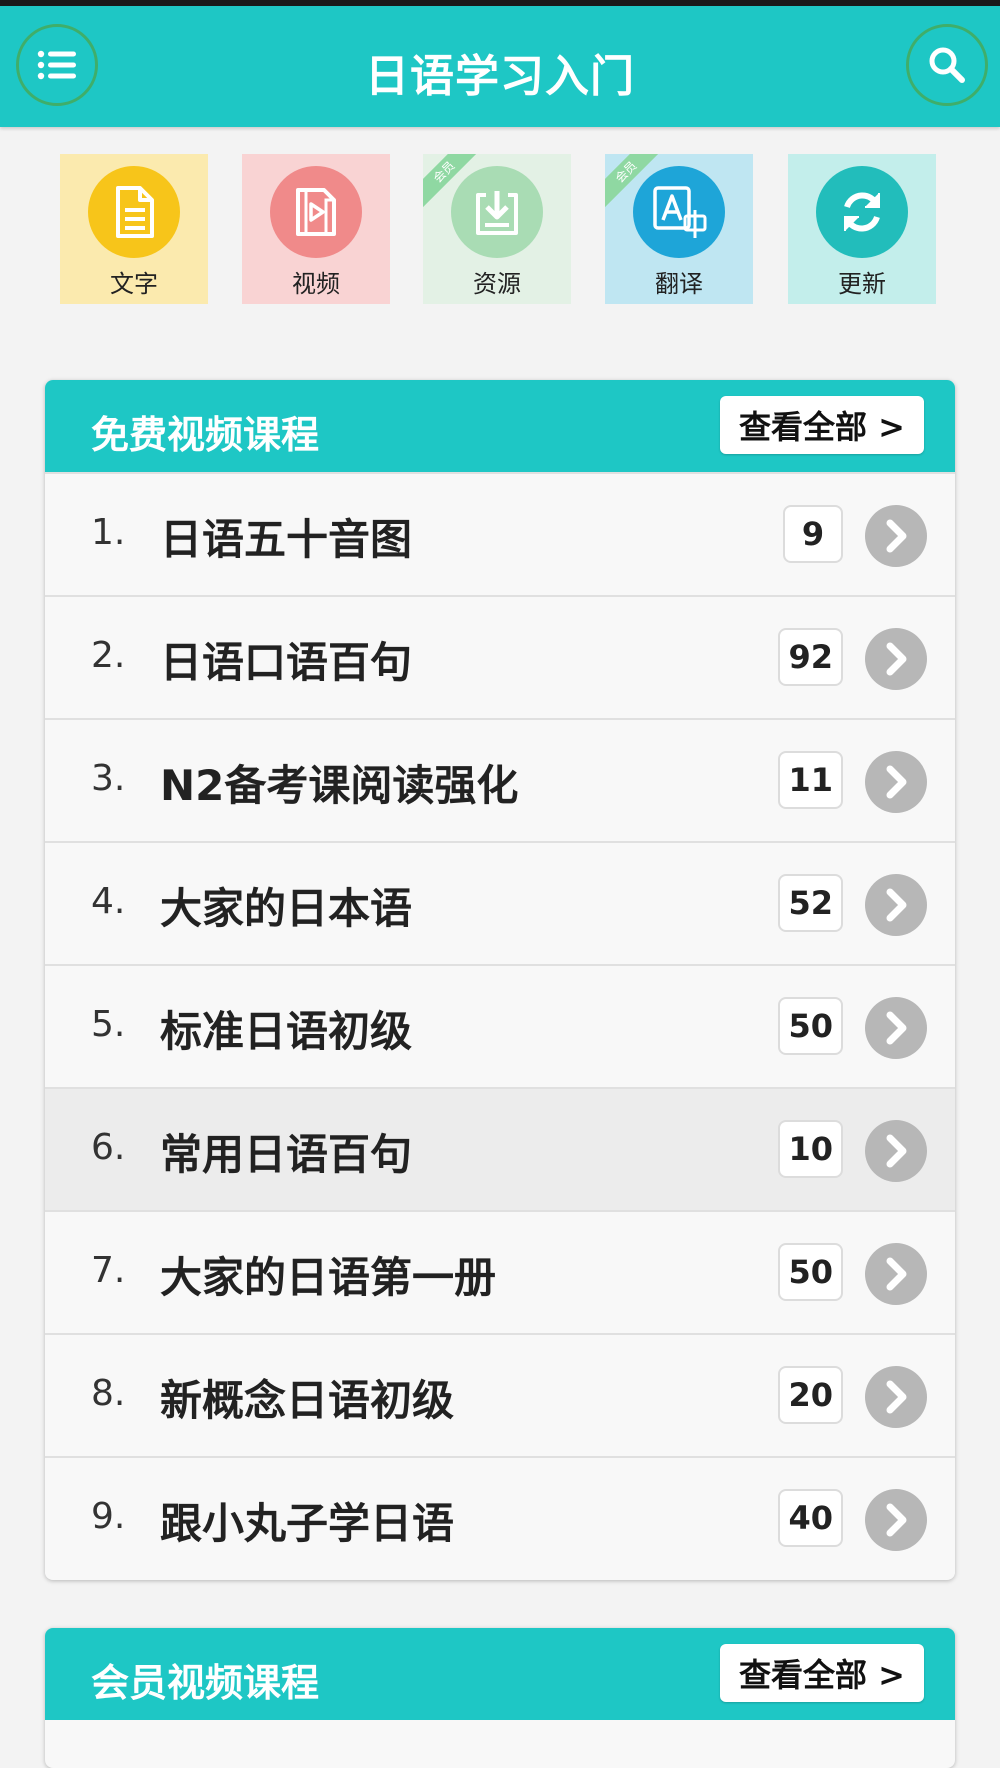 The height and width of the screenshot is (1768, 1000). I want to click on course-number: 4., so click(108, 901).